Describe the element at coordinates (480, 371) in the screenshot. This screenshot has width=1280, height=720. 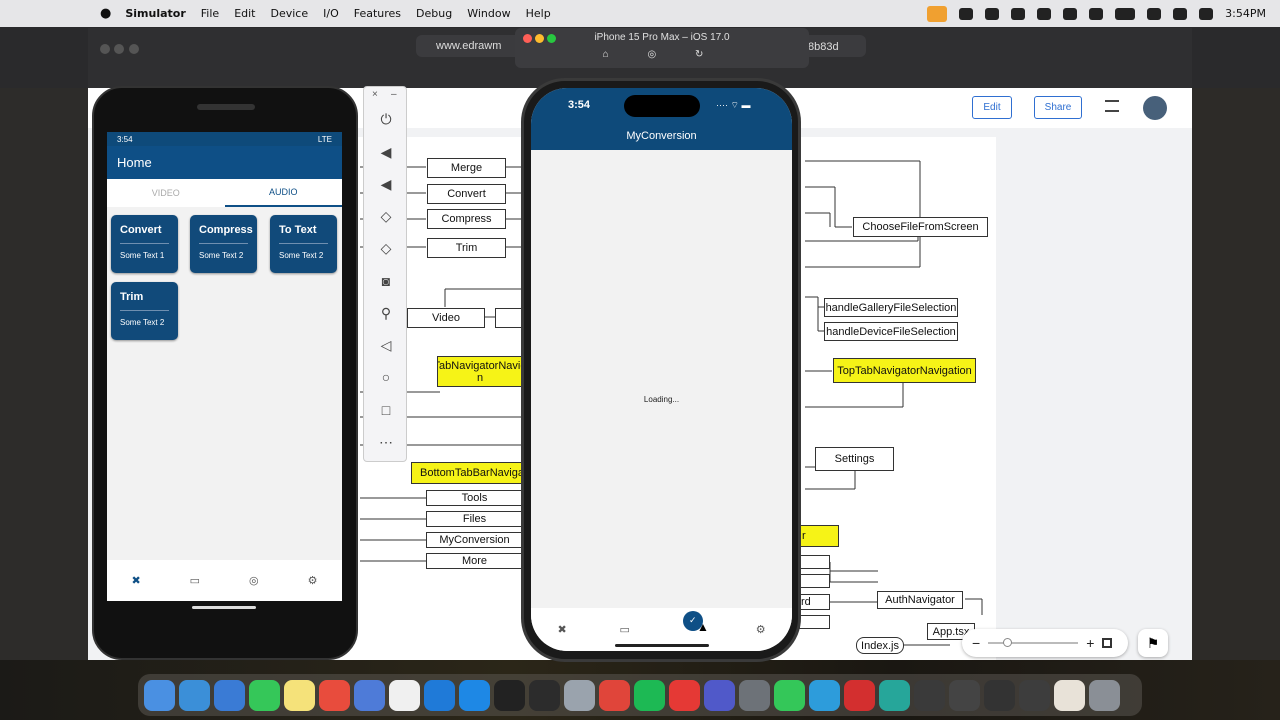
I see `node-top-tab-navigator-left: TopTabNavigatorNavigatio n` at that location.